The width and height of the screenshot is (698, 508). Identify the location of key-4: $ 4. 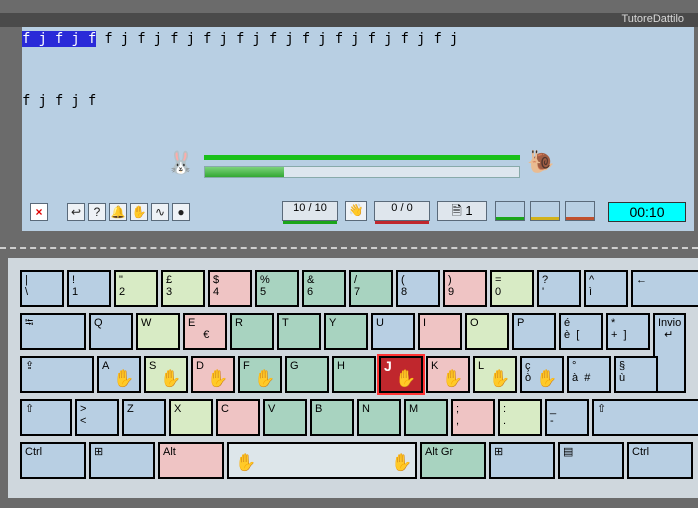
(230, 288).